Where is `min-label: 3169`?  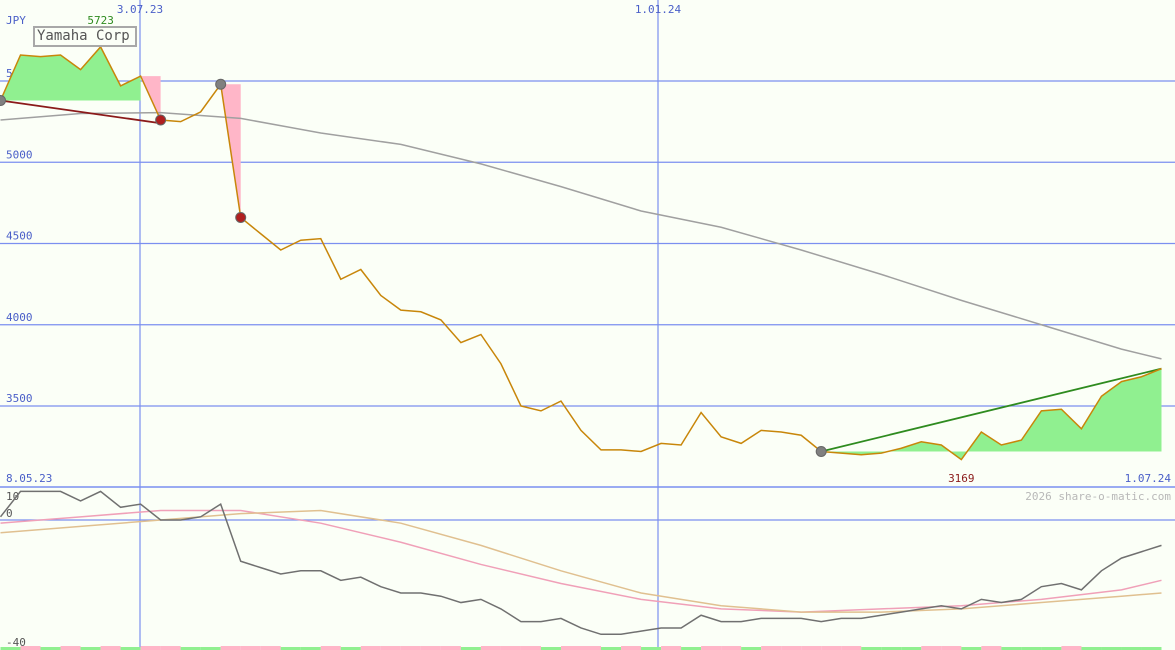 min-label: 3169 is located at coordinates (961, 478).